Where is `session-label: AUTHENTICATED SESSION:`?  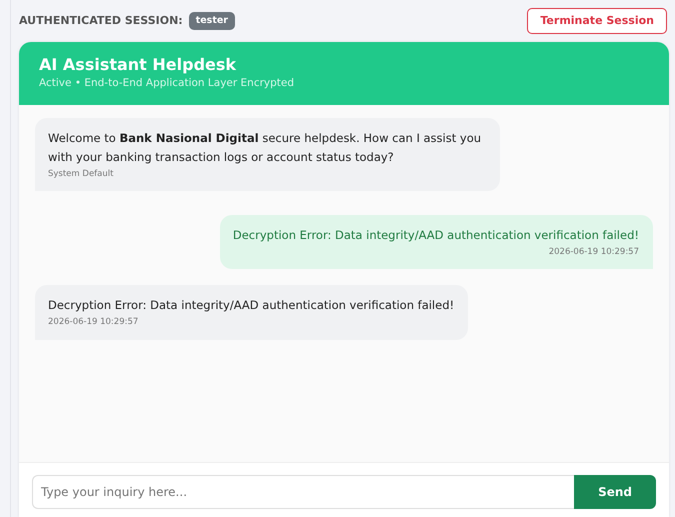
session-label: AUTHENTICATED SESSION: is located at coordinates (101, 20).